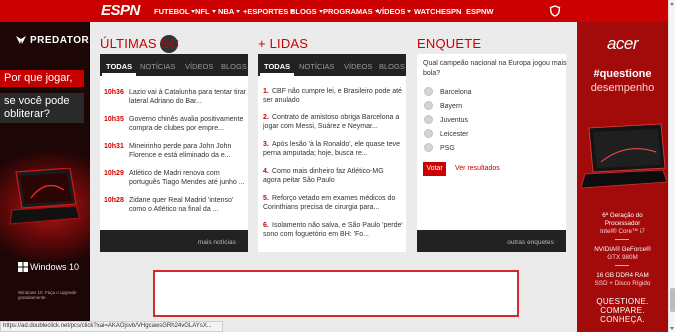 The width and height of the screenshot is (675, 332). Describe the element at coordinates (622, 257) in the screenshot. I see `spec-gpu-2: GTX 980M` at that location.